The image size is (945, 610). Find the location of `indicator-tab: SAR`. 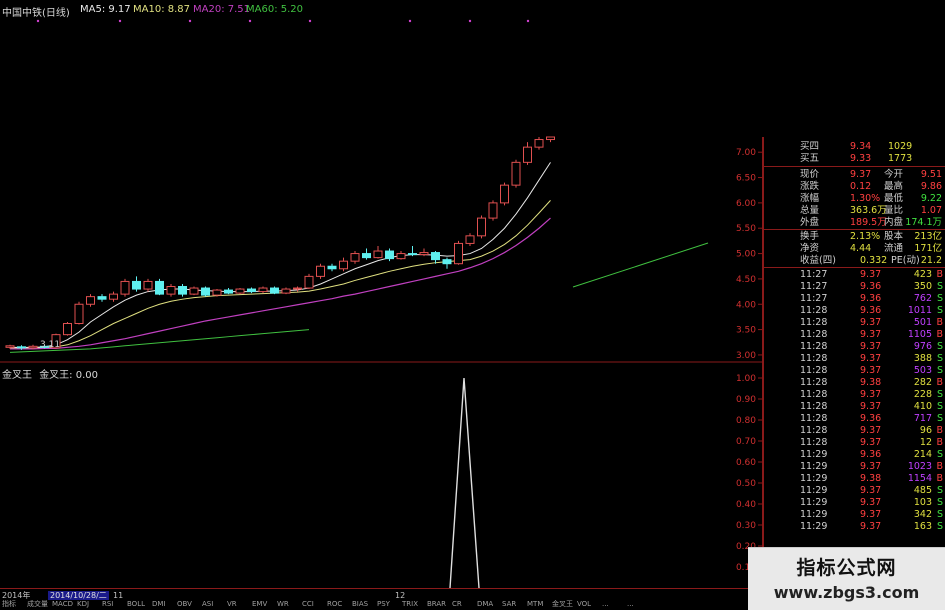

indicator-tab: SAR is located at coordinates (509, 604).